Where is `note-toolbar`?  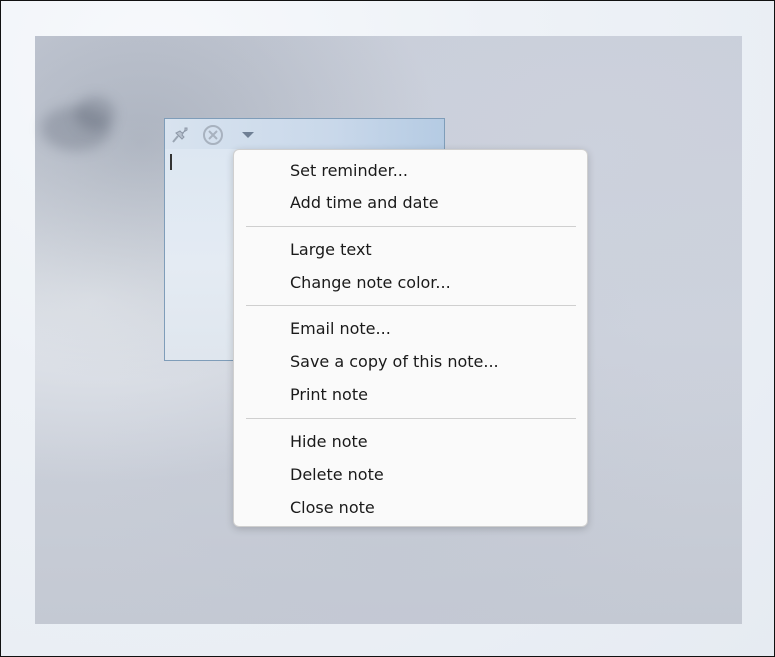
note-toolbar is located at coordinates (304, 134).